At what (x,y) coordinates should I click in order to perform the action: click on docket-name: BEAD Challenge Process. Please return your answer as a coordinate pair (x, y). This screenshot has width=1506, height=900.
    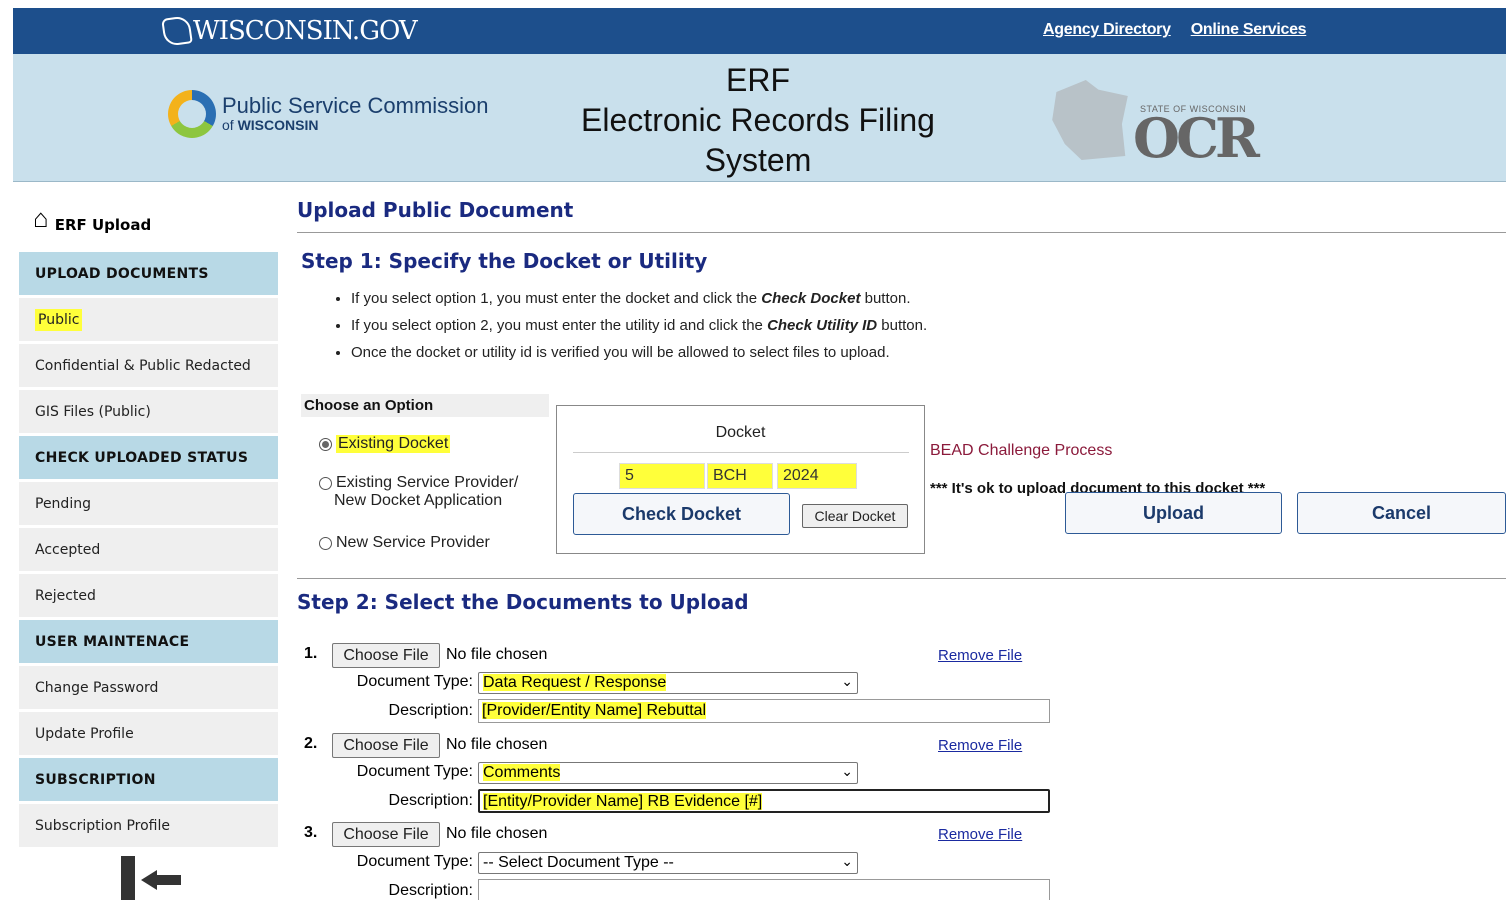
    Looking at the image, I should click on (1021, 450).